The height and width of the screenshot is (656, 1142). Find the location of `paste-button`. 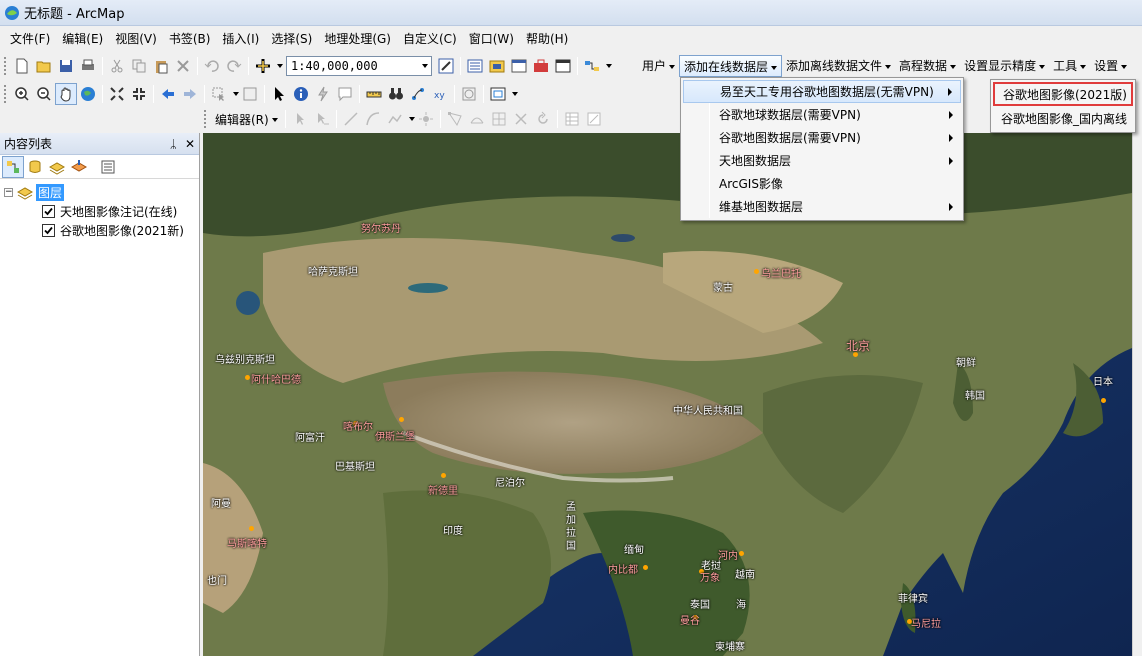

paste-button is located at coordinates (161, 66).